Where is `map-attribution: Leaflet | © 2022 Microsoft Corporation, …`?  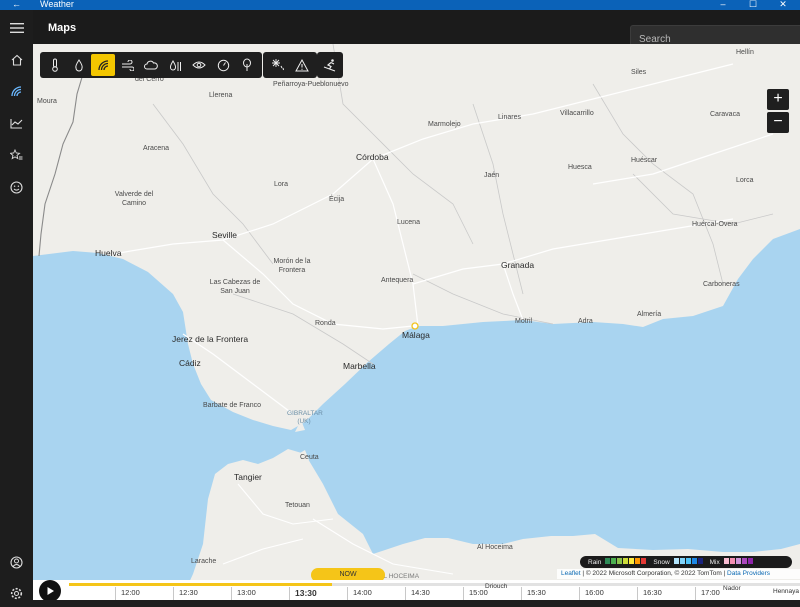
map-attribution: Leaflet | © 2022 Microsoft Corporation, … is located at coordinates (678, 574).